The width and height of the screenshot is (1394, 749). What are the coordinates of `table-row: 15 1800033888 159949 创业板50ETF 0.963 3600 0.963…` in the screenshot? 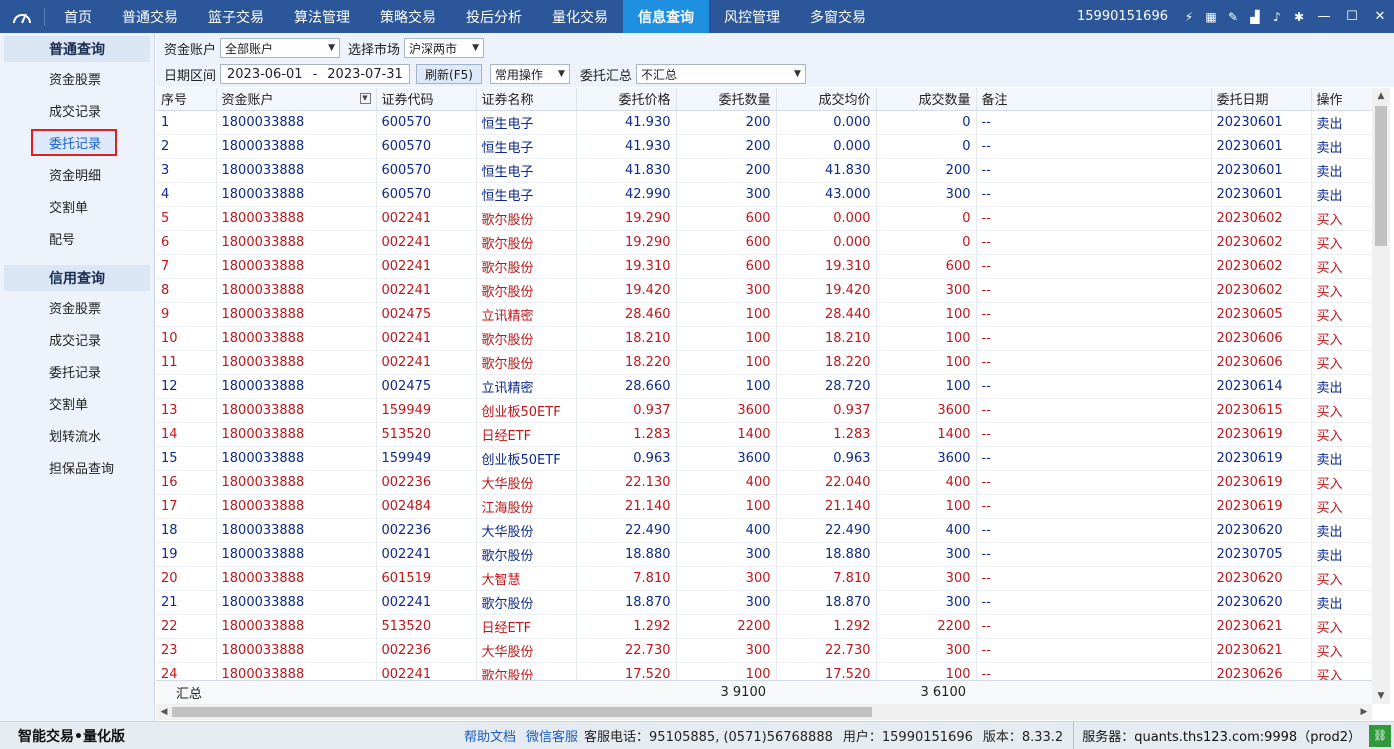 It's located at (764, 458).